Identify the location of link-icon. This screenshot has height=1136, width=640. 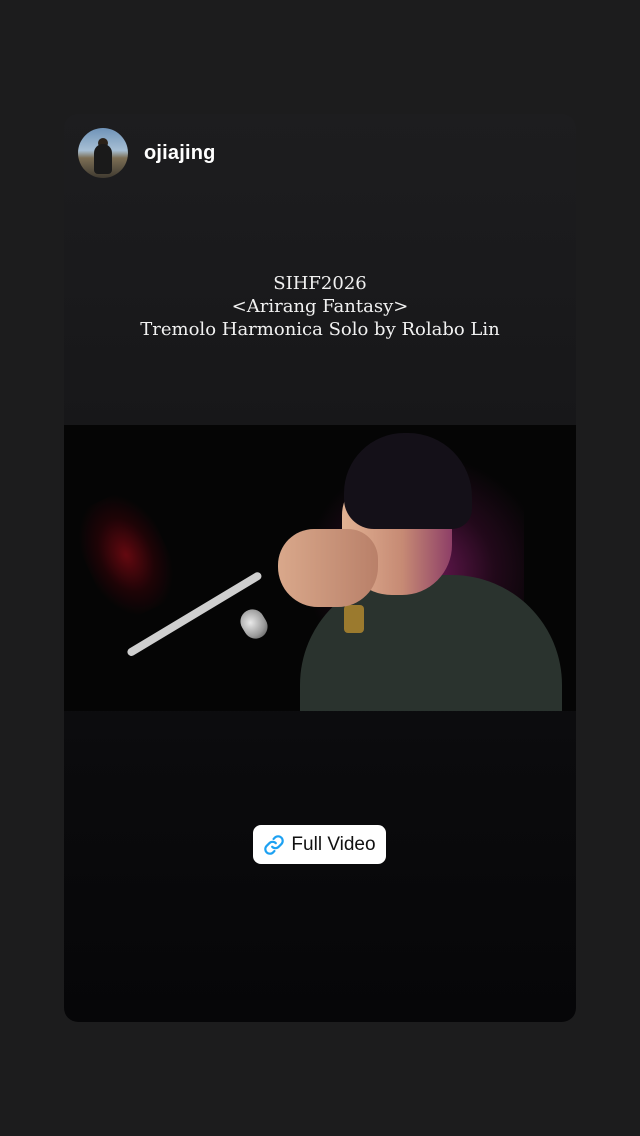
(274, 845).